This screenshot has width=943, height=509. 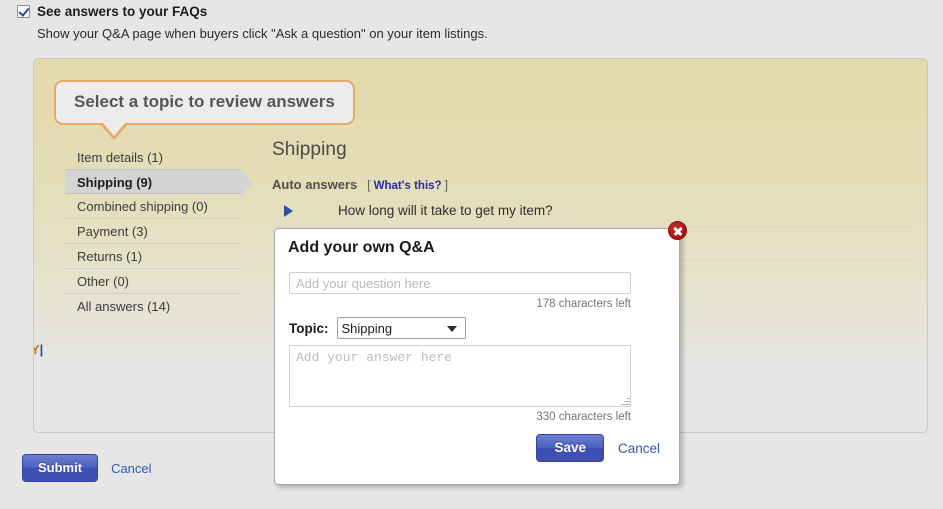 What do you see at coordinates (120, 157) in the screenshot?
I see `topic-label: Item details (1)` at bounding box center [120, 157].